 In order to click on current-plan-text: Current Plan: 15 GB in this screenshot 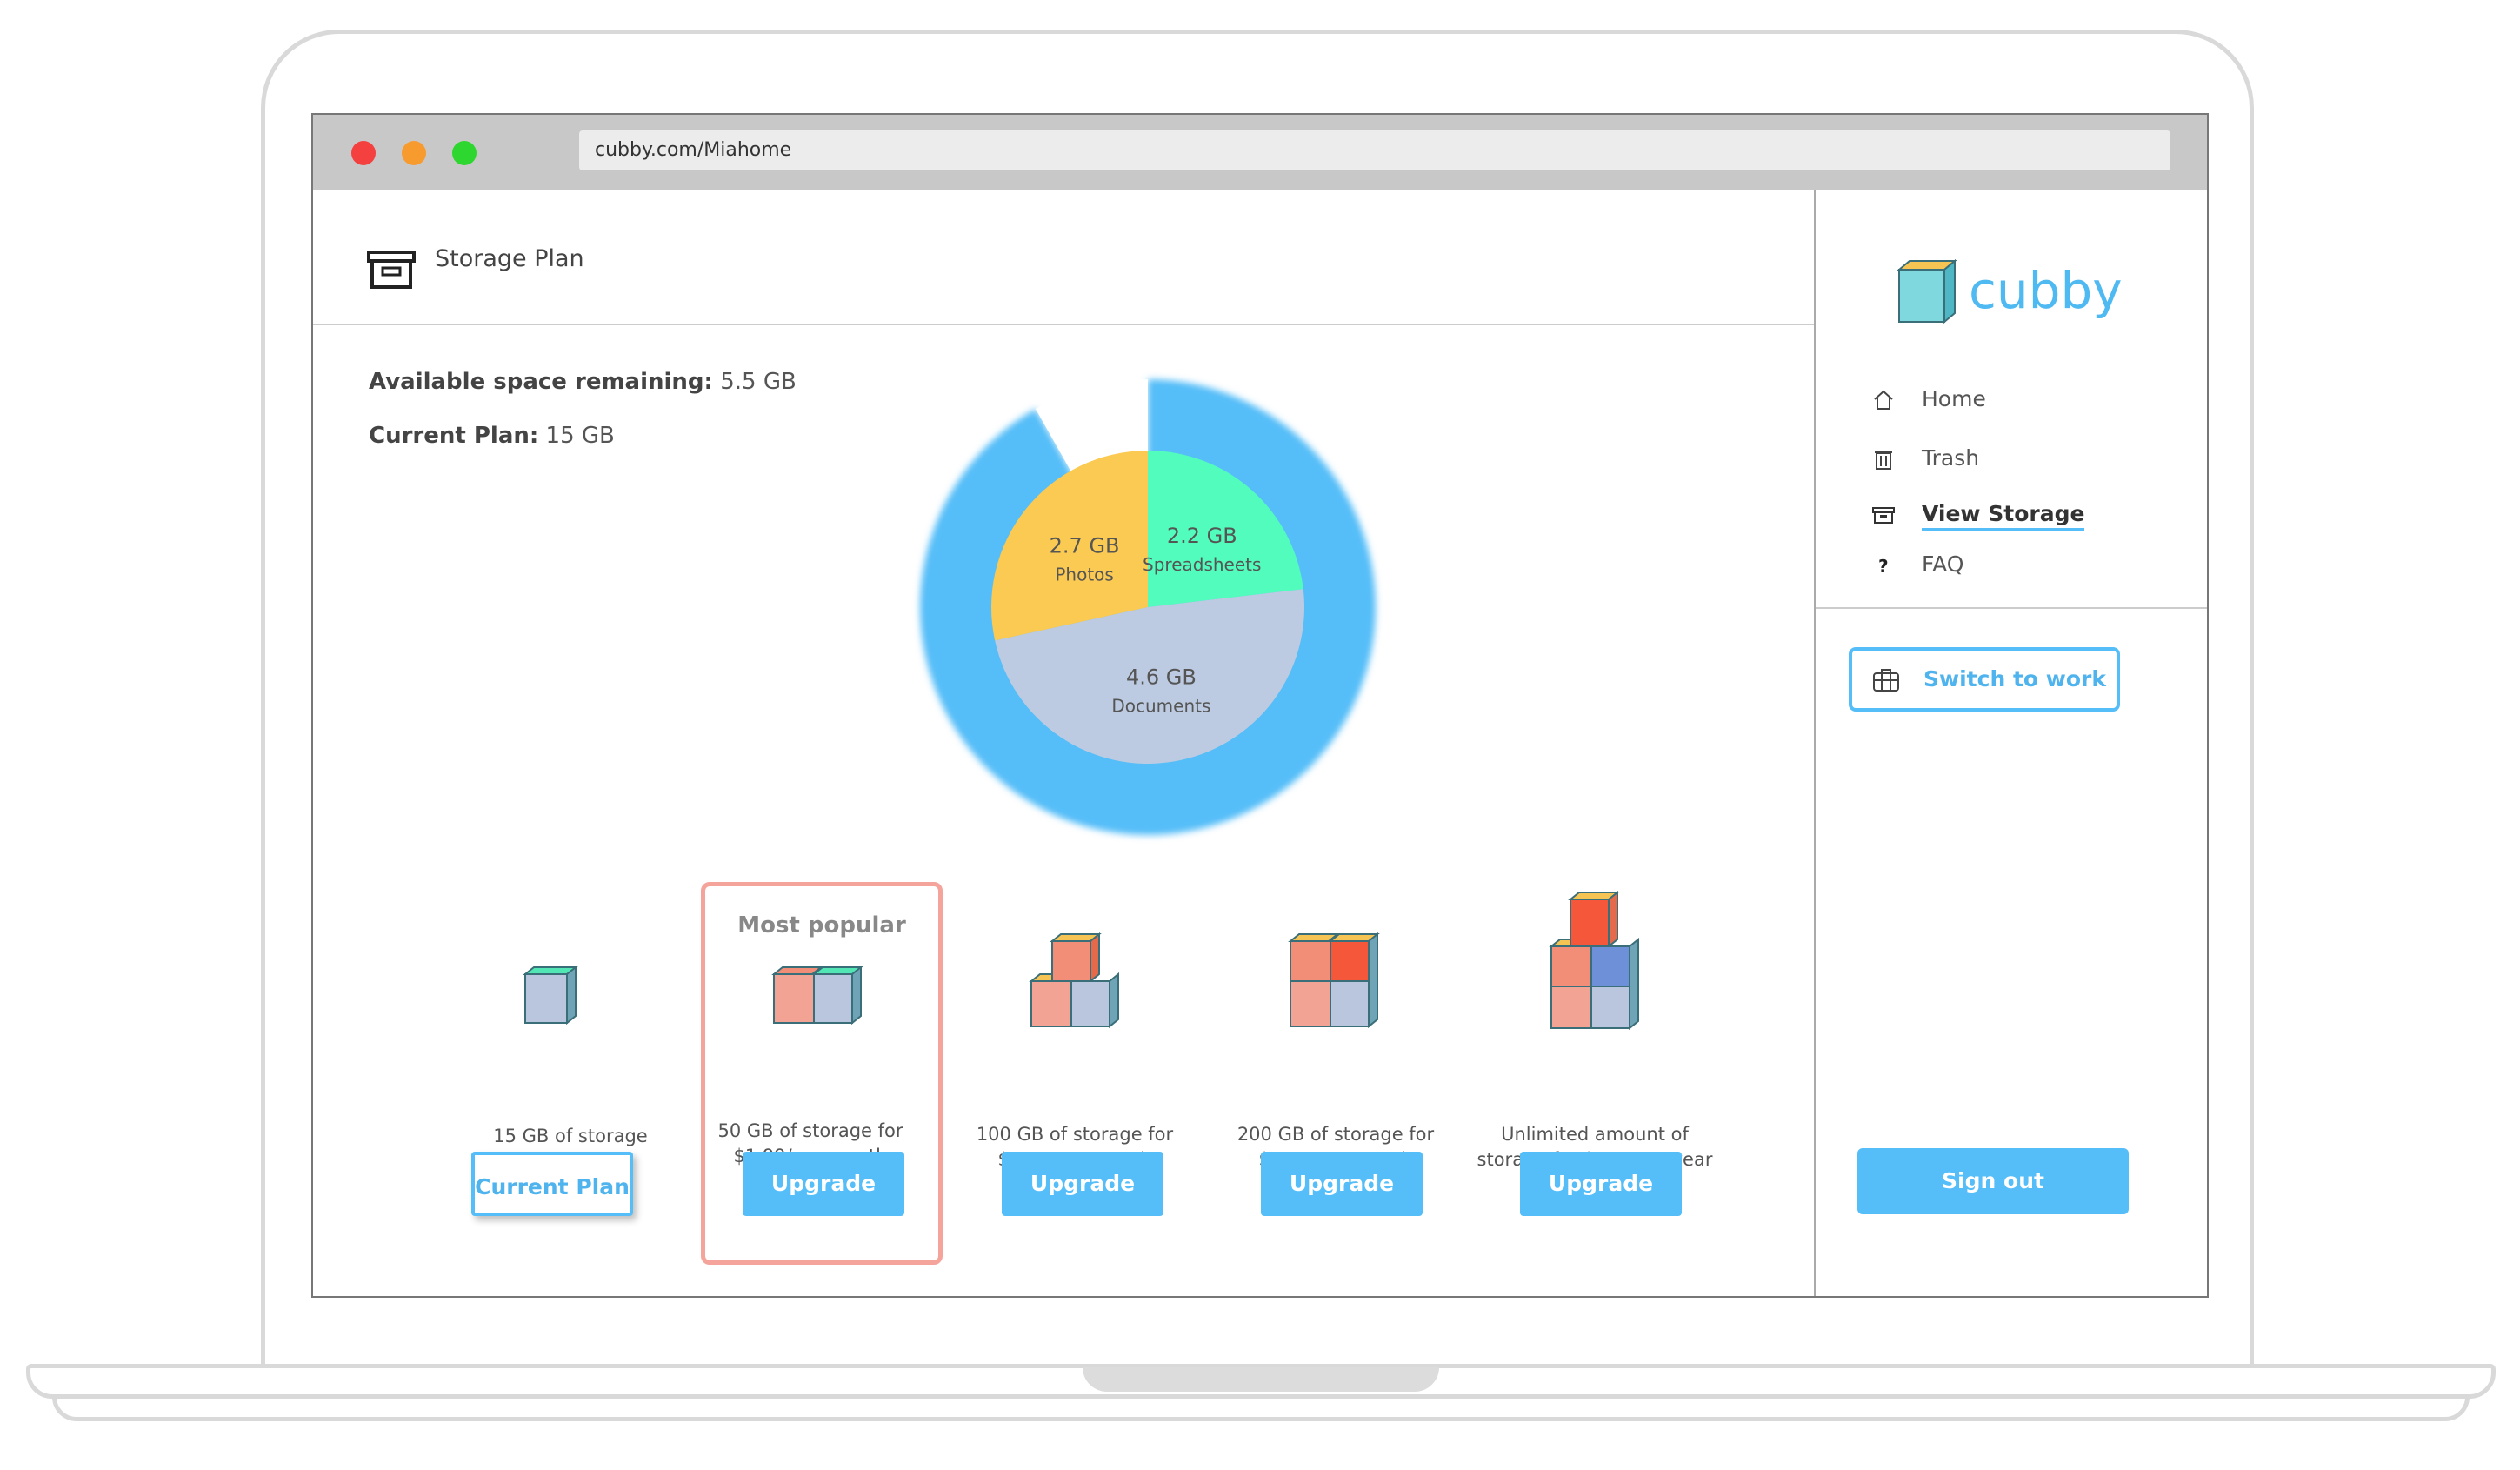, I will do `click(492, 436)`.